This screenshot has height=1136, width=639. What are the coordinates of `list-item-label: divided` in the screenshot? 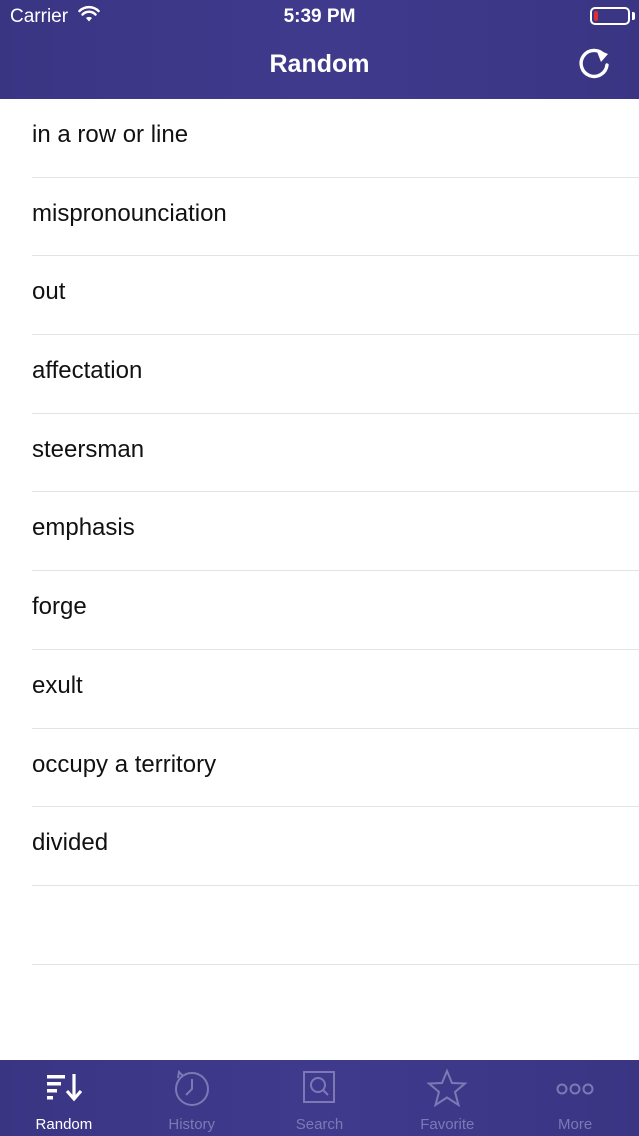 It's located at (70, 843).